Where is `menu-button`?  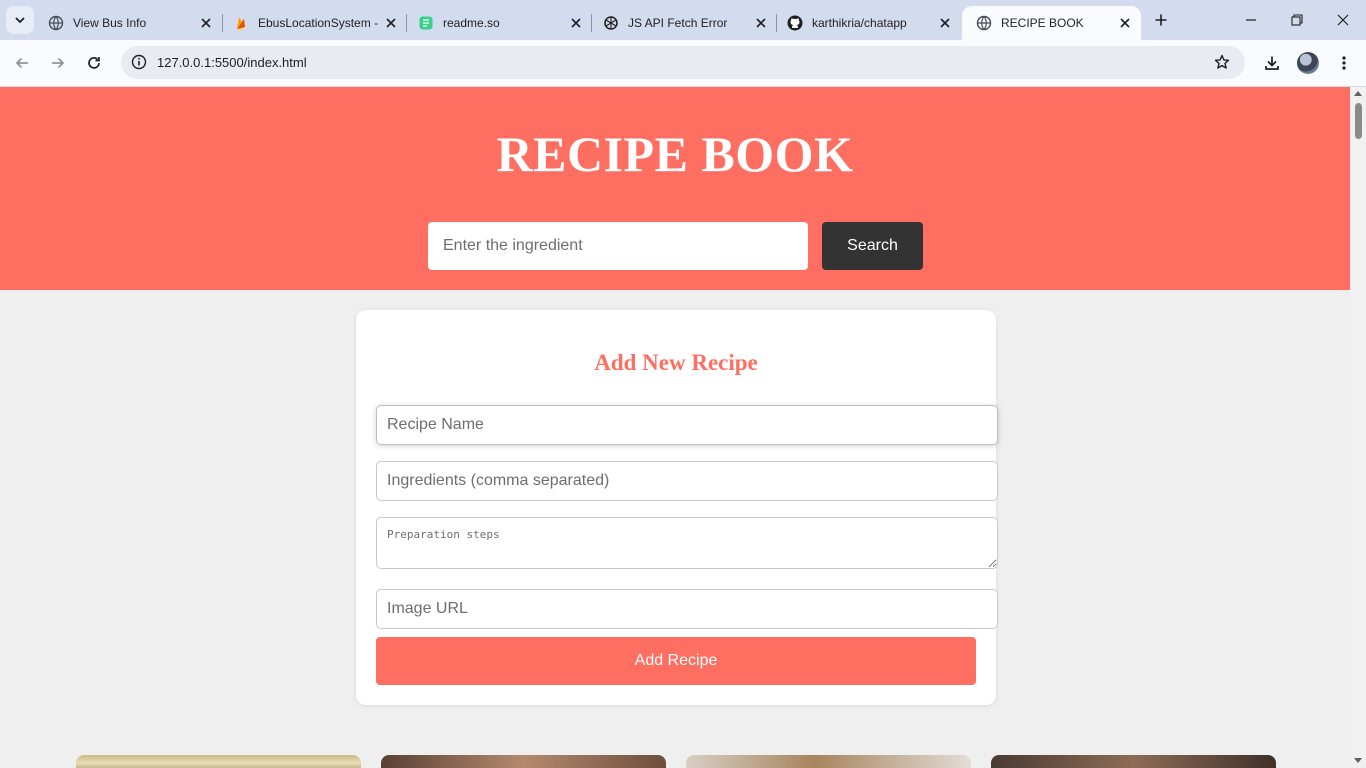 menu-button is located at coordinates (1344, 63).